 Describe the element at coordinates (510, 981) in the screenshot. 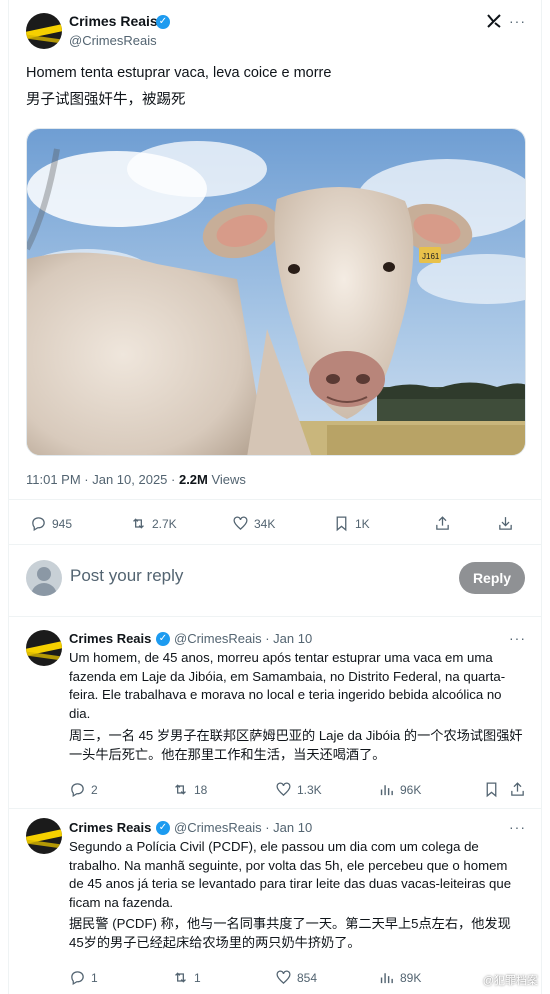

I see `watermark: @犯罪档案` at that location.